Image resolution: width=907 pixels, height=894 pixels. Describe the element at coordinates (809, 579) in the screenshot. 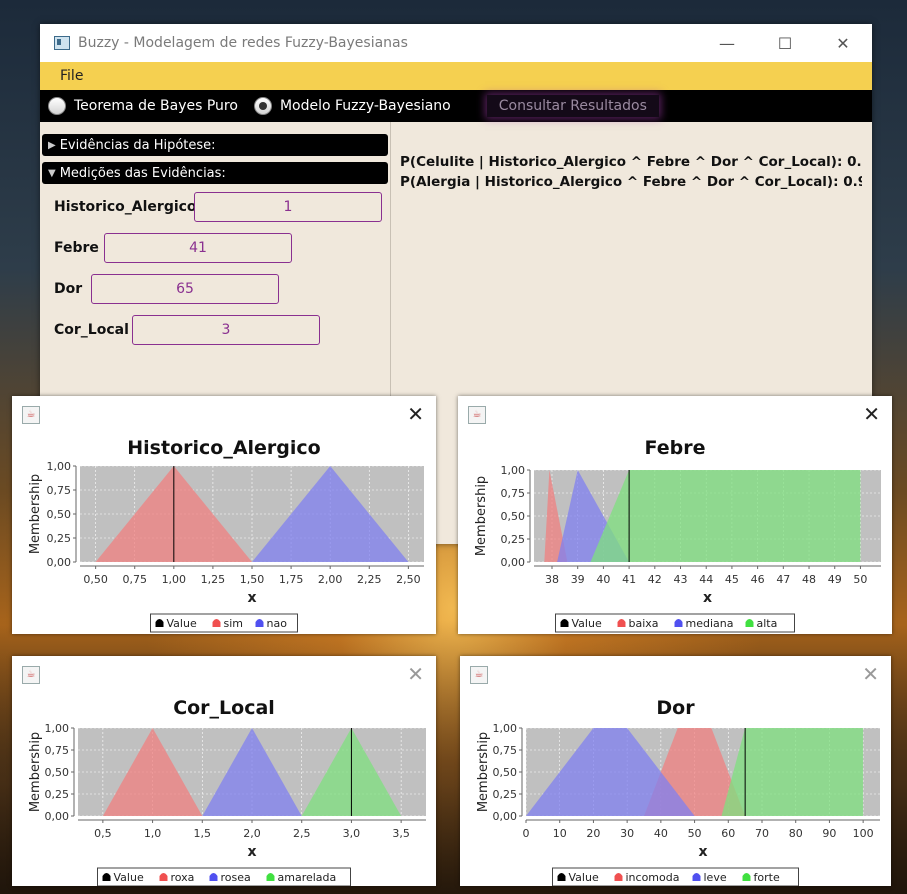

I see `x-tick-label: 48` at that location.